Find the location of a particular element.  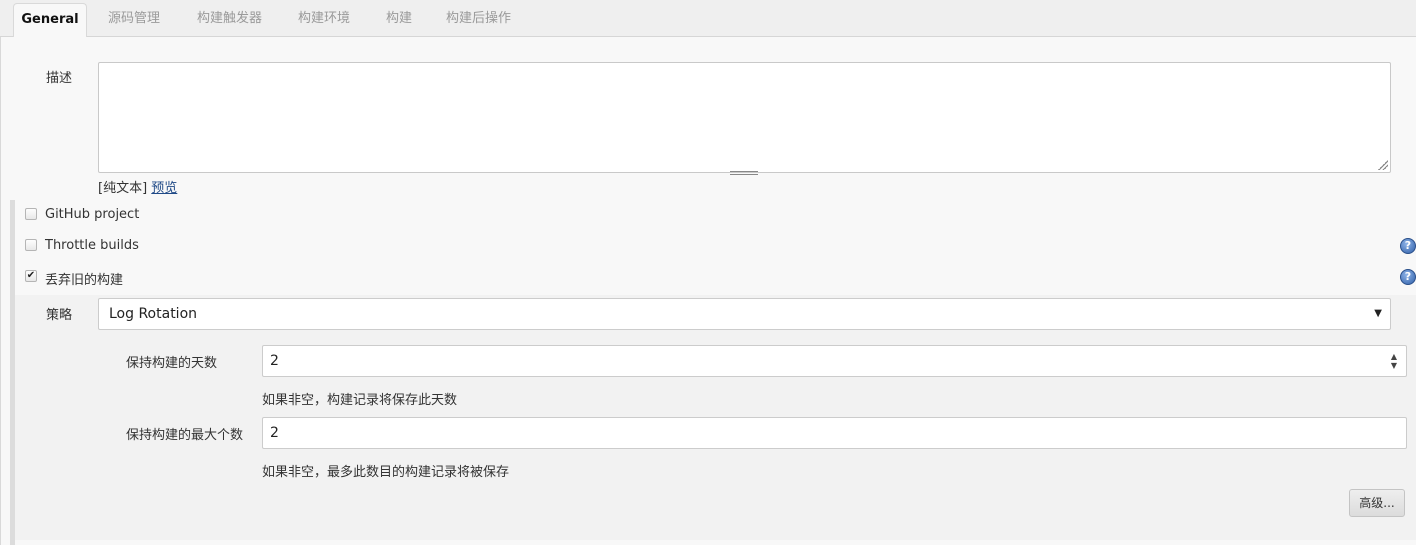

panel-bottom-border is located at coordinates (715, 542).